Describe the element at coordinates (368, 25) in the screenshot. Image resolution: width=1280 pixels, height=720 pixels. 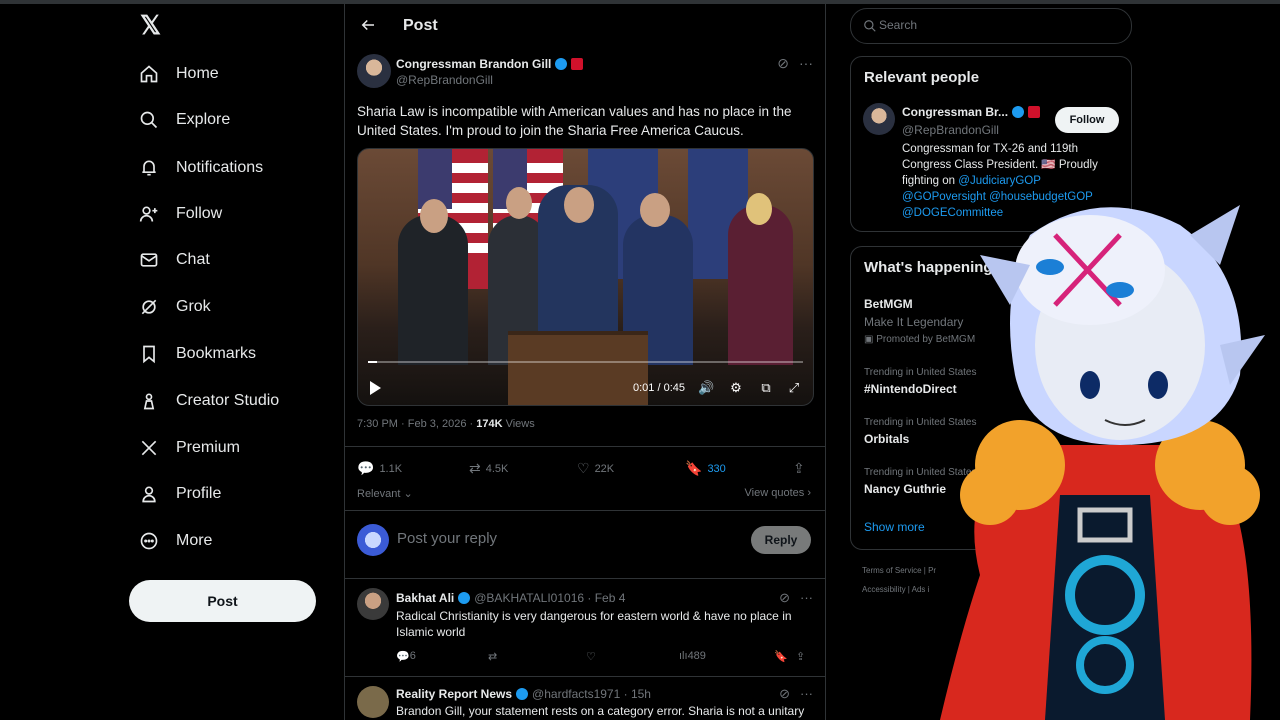
I see `back-arrow-icon` at that location.